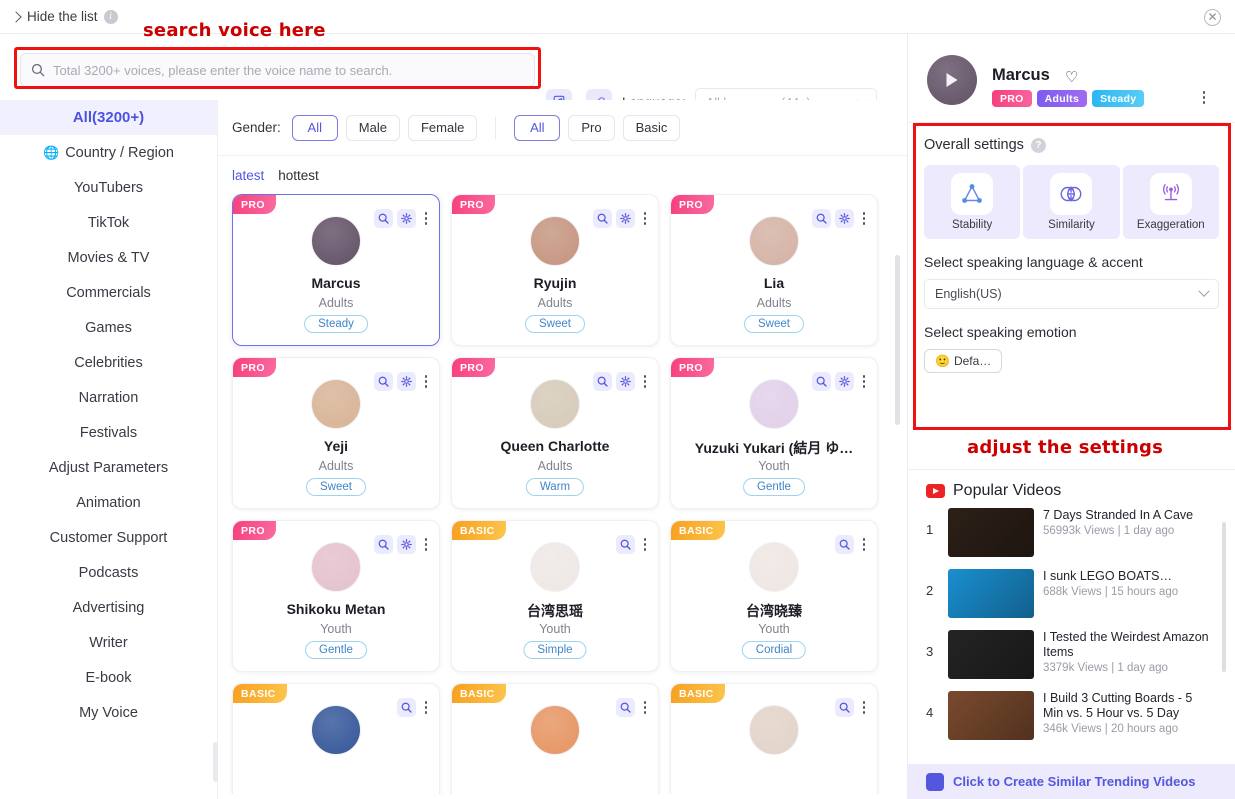 The width and height of the screenshot is (1235, 799). I want to click on sidebar-item-tiktok: TikTok, so click(108, 222).